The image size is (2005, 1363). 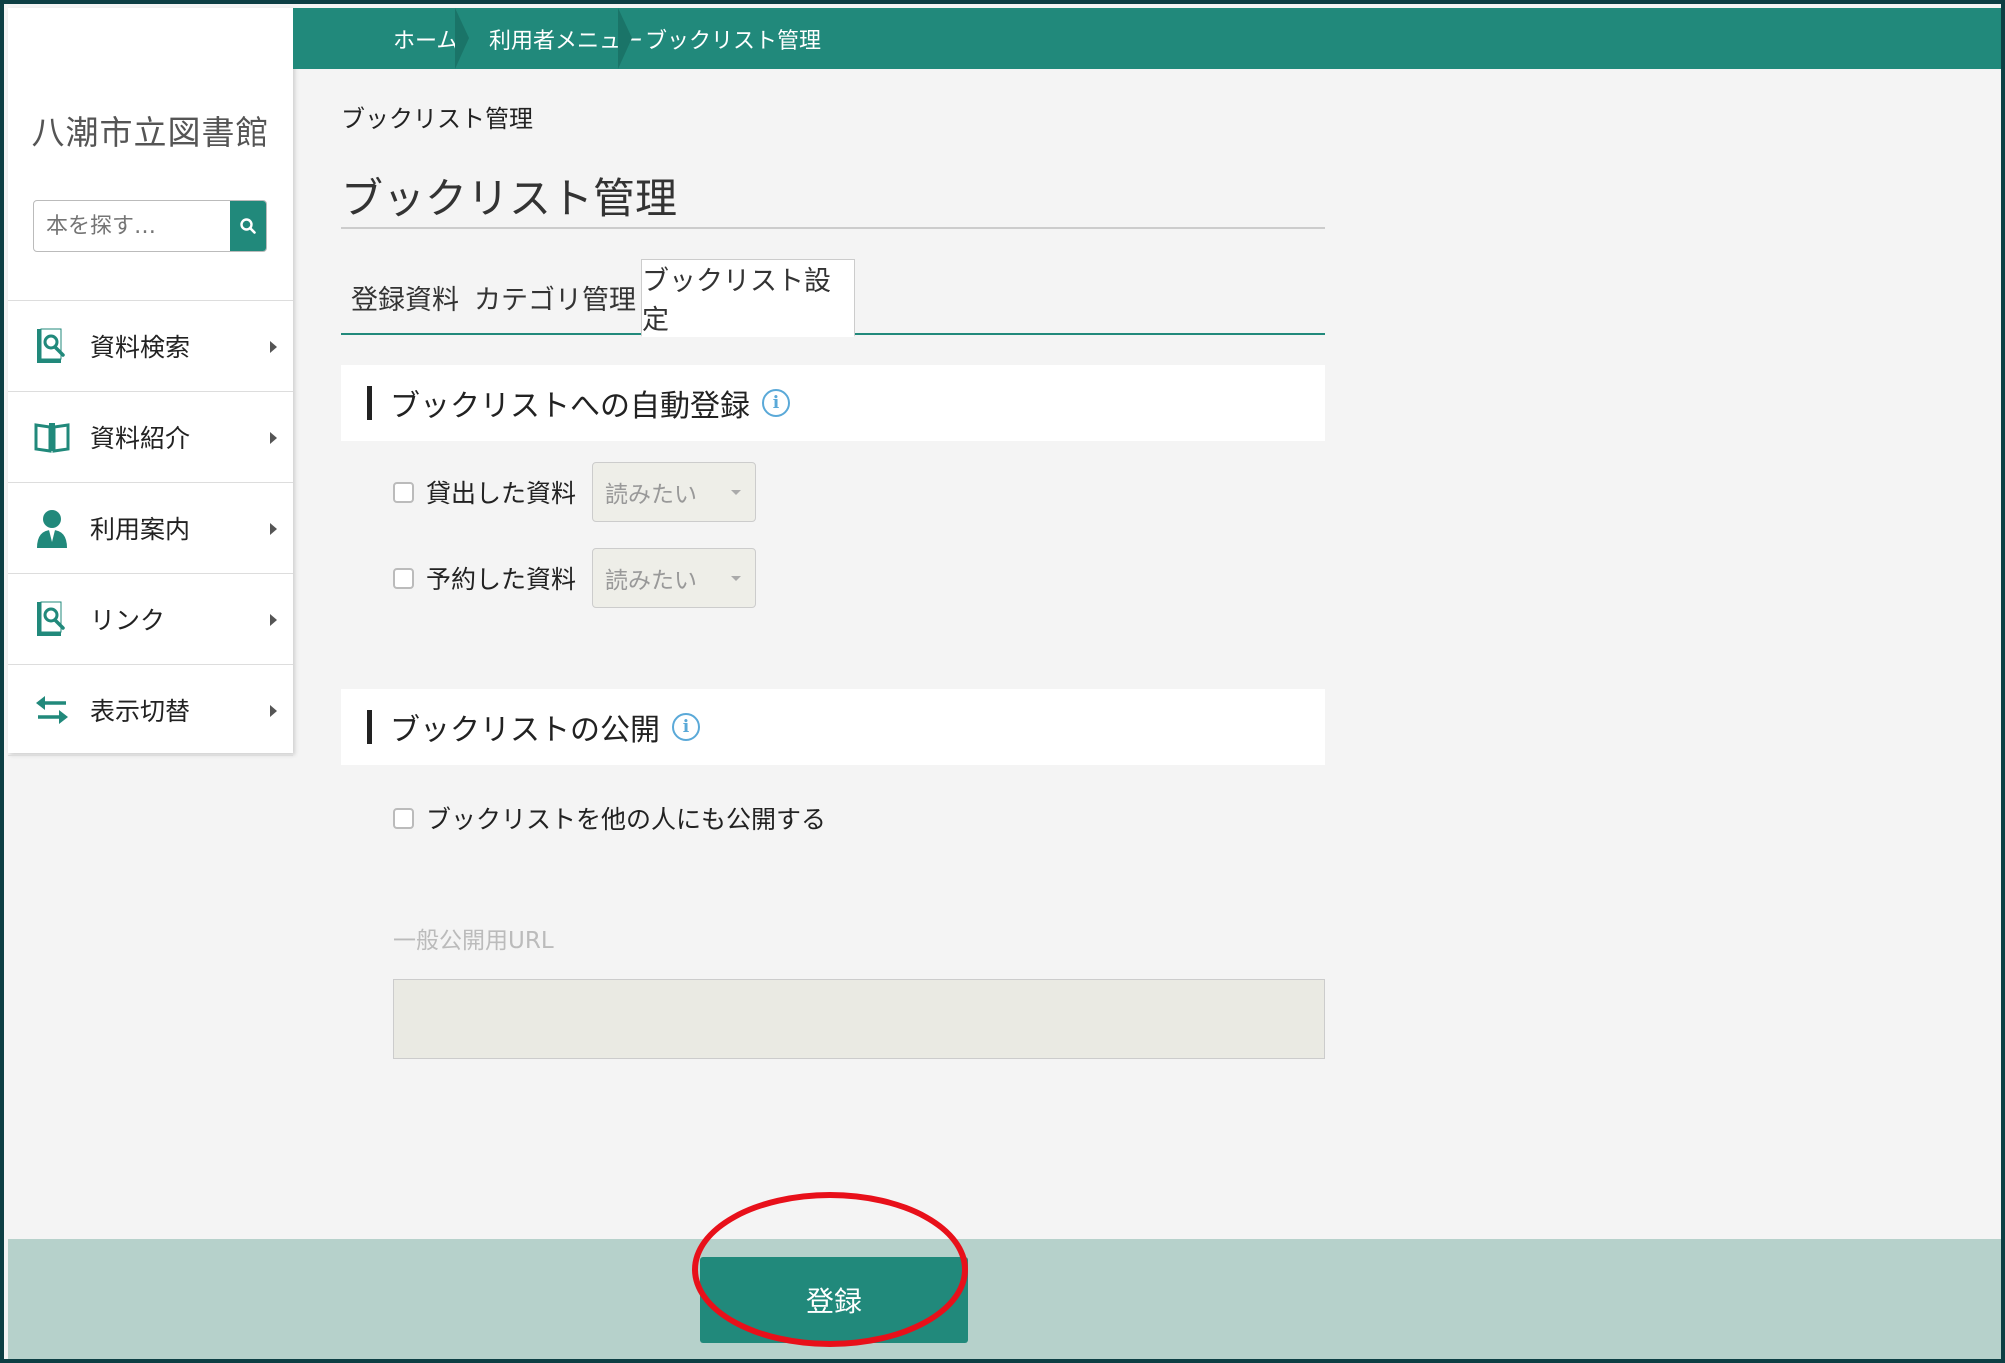 What do you see at coordinates (833, 403) in the screenshot?
I see `section-auto-register: ブックリストへの自動登録 i` at bounding box center [833, 403].